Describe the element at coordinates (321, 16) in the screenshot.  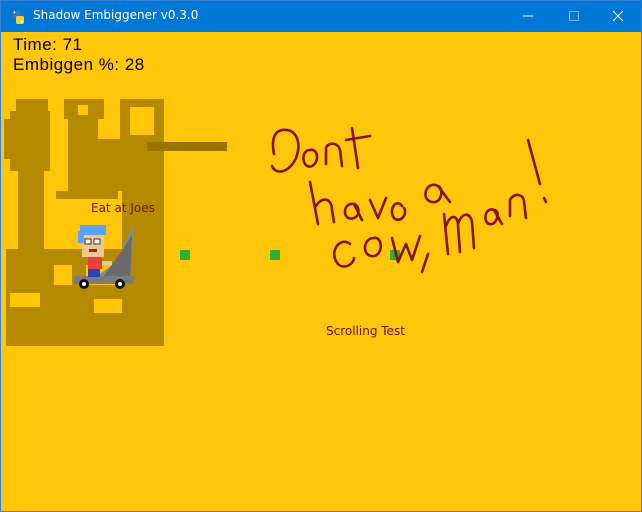
I see `title-bar: Shadow Embiggener v0.3.0` at that location.